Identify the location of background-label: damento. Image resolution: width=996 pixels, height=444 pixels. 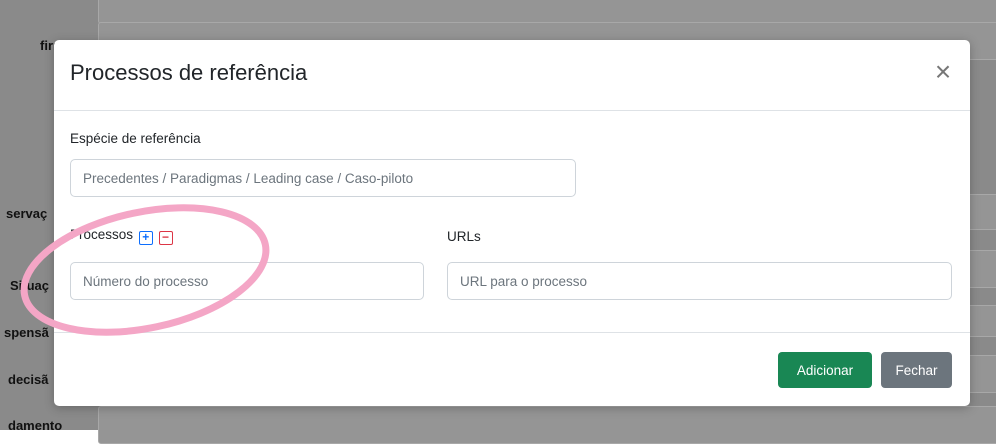
(35, 425).